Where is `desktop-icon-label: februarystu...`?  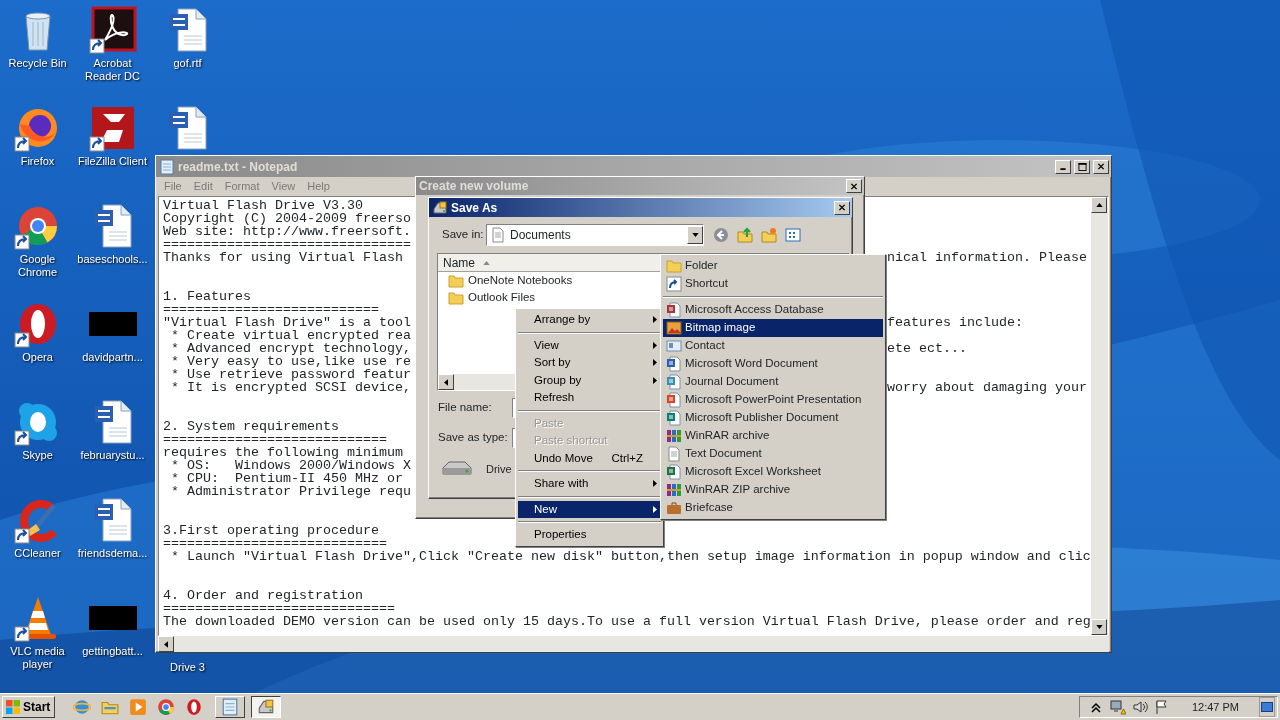 desktop-icon-label: februarystu... is located at coordinates (112, 455).